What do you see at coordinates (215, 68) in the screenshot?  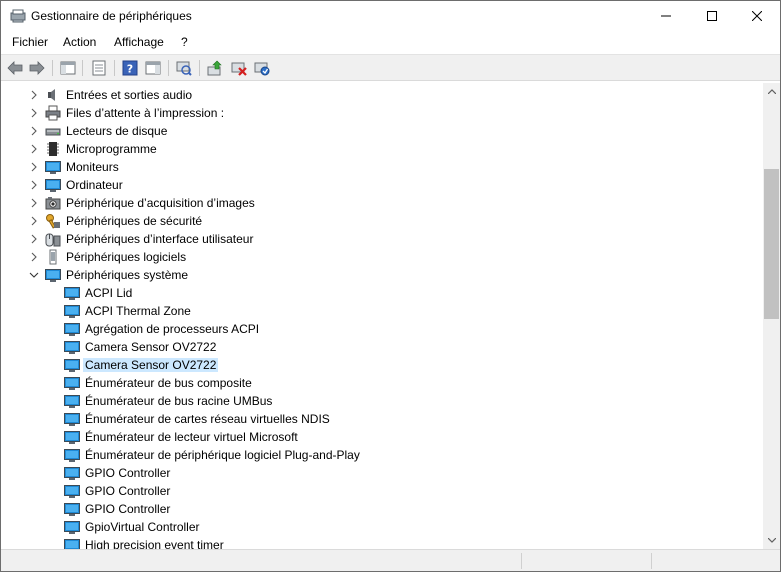 I see `update-driver-icon` at bounding box center [215, 68].